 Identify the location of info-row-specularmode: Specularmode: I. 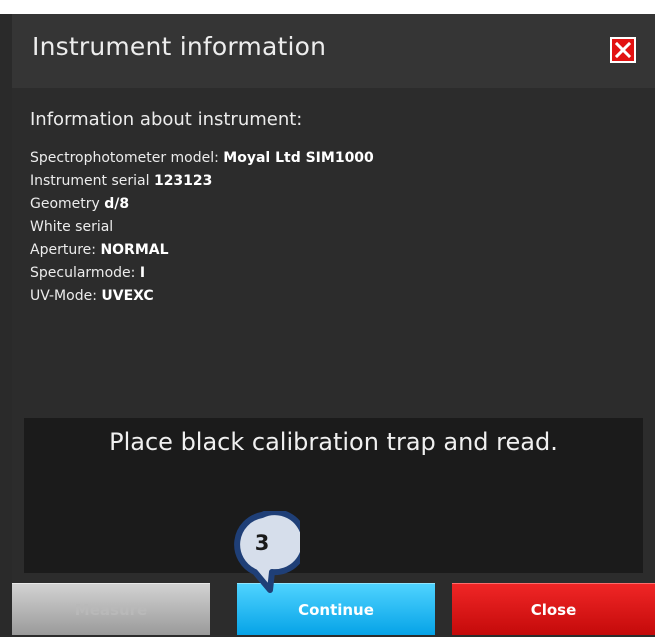
(202, 273).